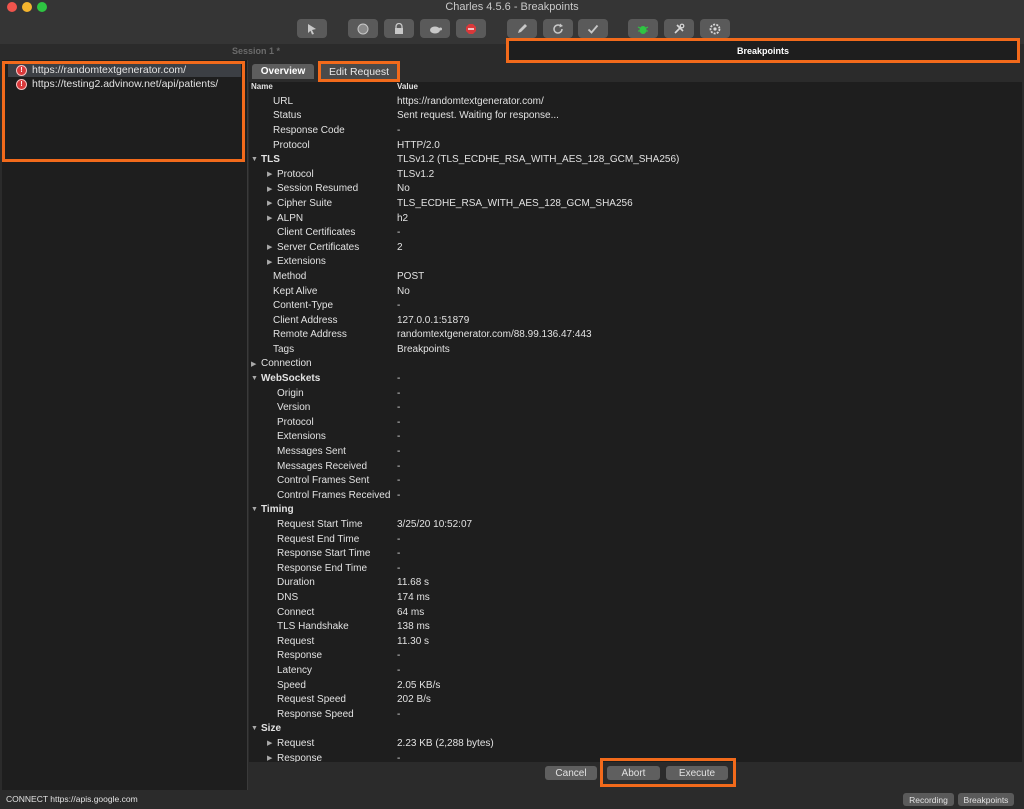 The height and width of the screenshot is (809, 1024). I want to click on table-row: Version -, so click(635, 407).